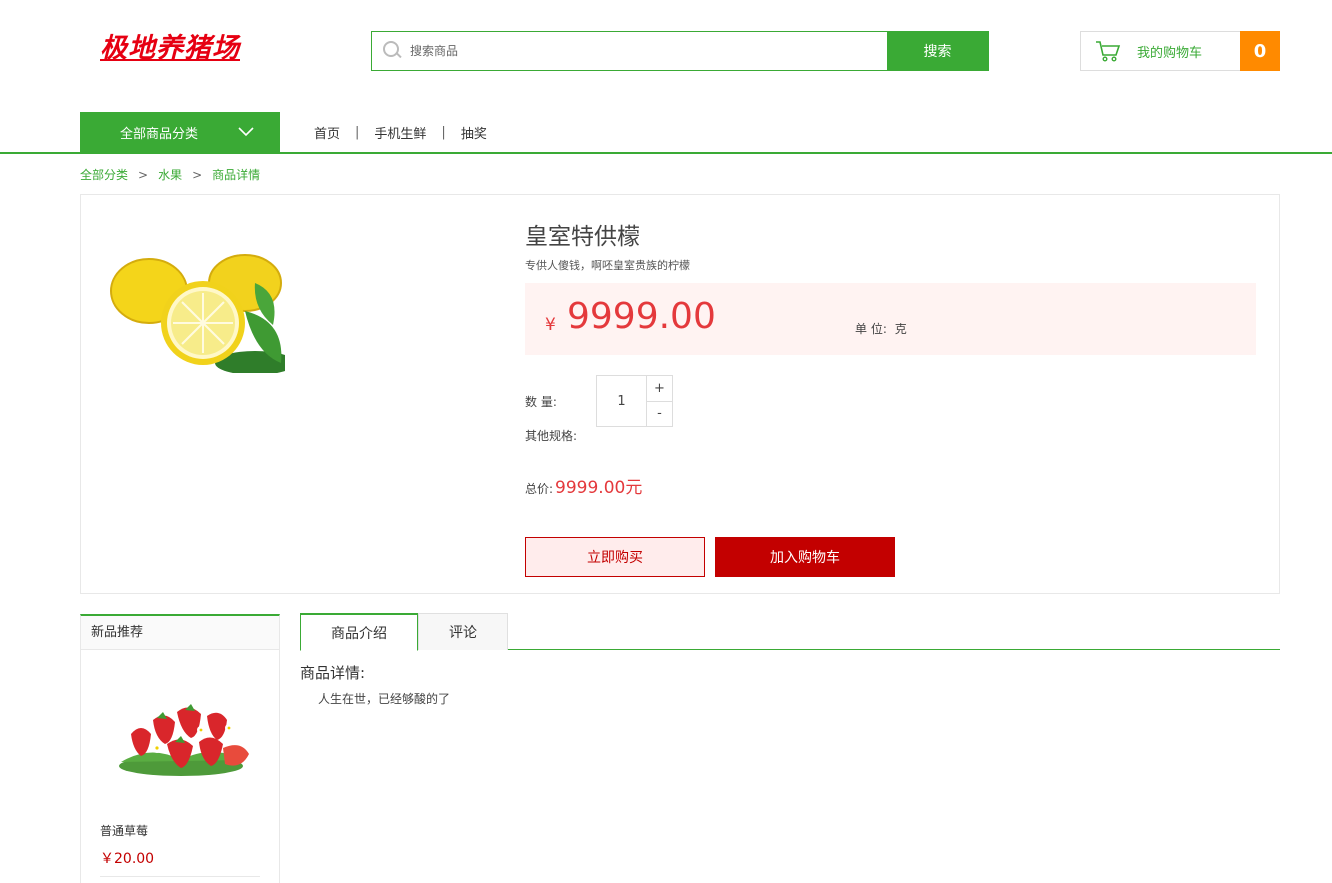 This screenshot has width=1332, height=883. What do you see at coordinates (599, 488) in the screenshot?
I see `total-value: 9999.00元` at bounding box center [599, 488].